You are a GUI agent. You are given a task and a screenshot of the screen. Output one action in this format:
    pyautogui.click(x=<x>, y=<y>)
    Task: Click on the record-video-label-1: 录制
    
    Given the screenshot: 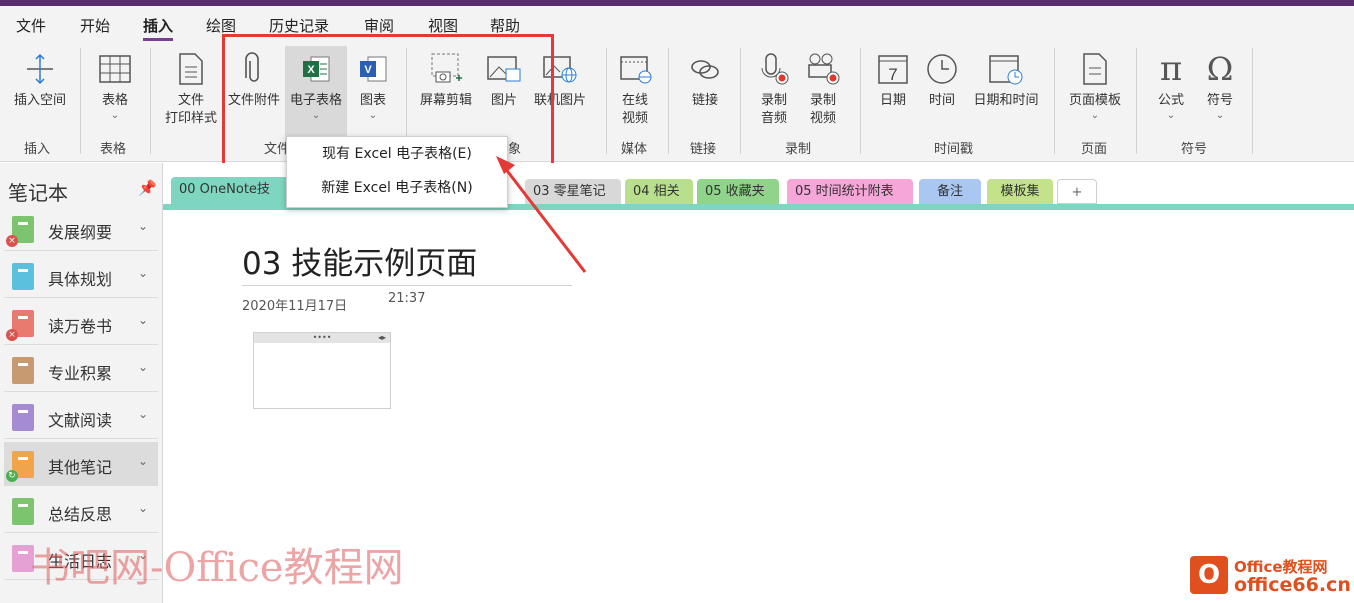 What is the action you would take?
    pyautogui.click(x=822, y=100)
    